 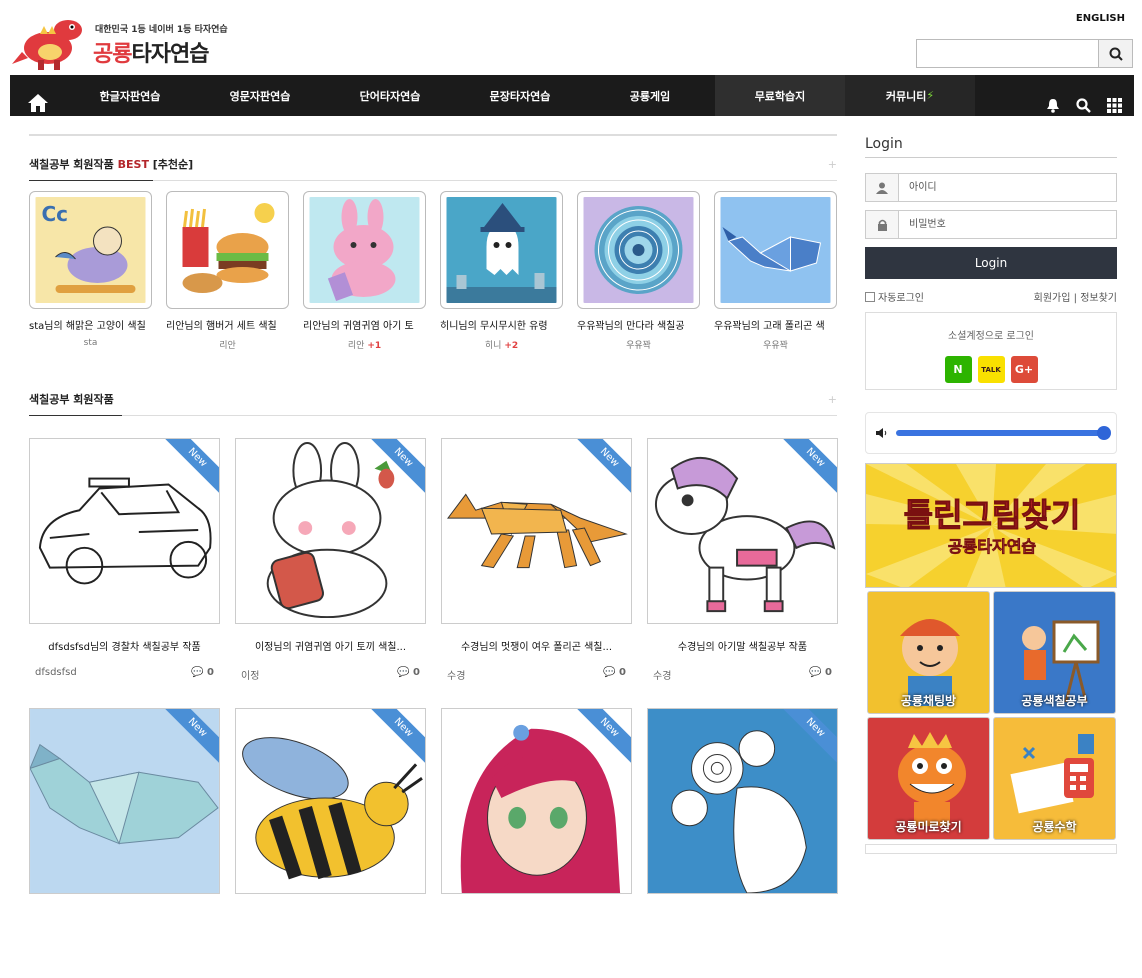 What do you see at coordinates (958, 369) in the screenshot?
I see `naver-login-button: N` at bounding box center [958, 369].